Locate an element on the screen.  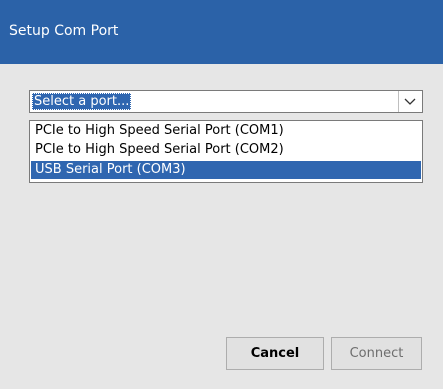
connect-button: Connect is located at coordinates (376, 353).